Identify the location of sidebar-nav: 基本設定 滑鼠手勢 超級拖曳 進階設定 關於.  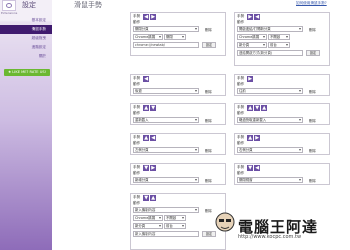
(26, 38).